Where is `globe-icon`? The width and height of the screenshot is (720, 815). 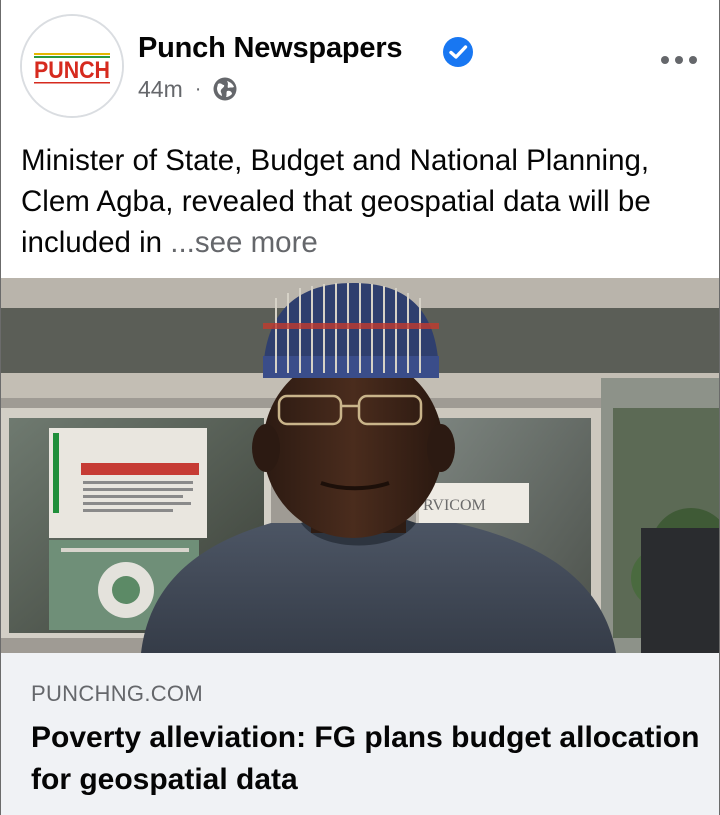
globe-icon is located at coordinates (225, 89).